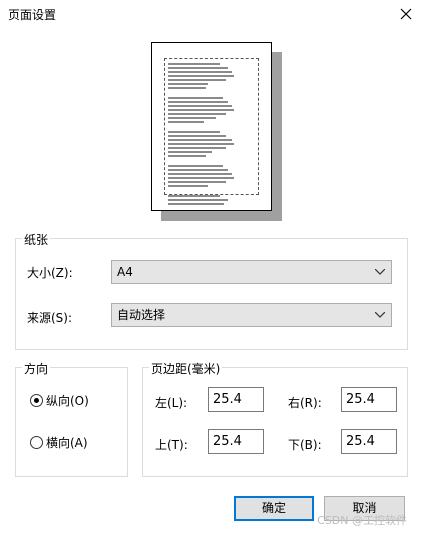  Describe the element at coordinates (141, 315) in the screenshot. I see `paper-source-value: 自动选择` at that location.